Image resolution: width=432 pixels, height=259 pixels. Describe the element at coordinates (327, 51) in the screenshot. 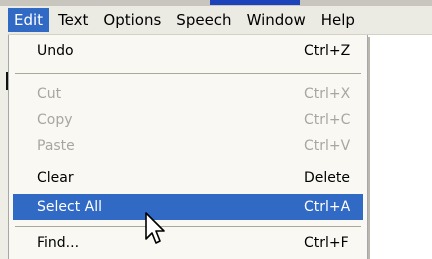

I see `menu-item-shortcut: Ctrl+Z` at that location.